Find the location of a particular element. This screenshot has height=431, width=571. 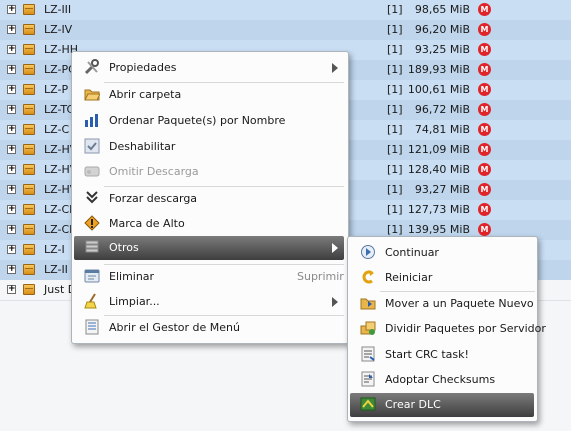

menu-item-label: Otros is located at coordinates (124, 247).